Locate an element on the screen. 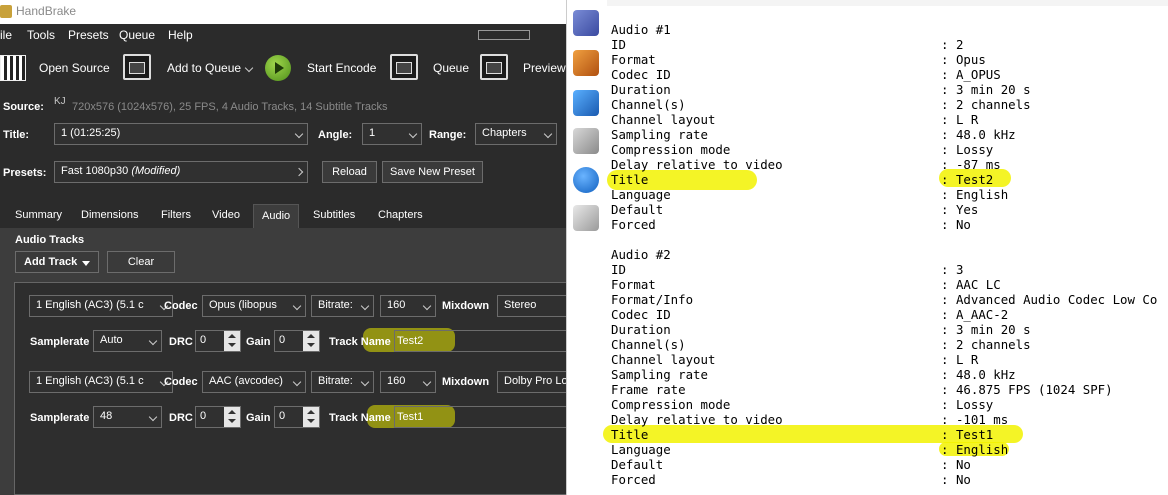  info-icon is located at coordinates (586, 180).